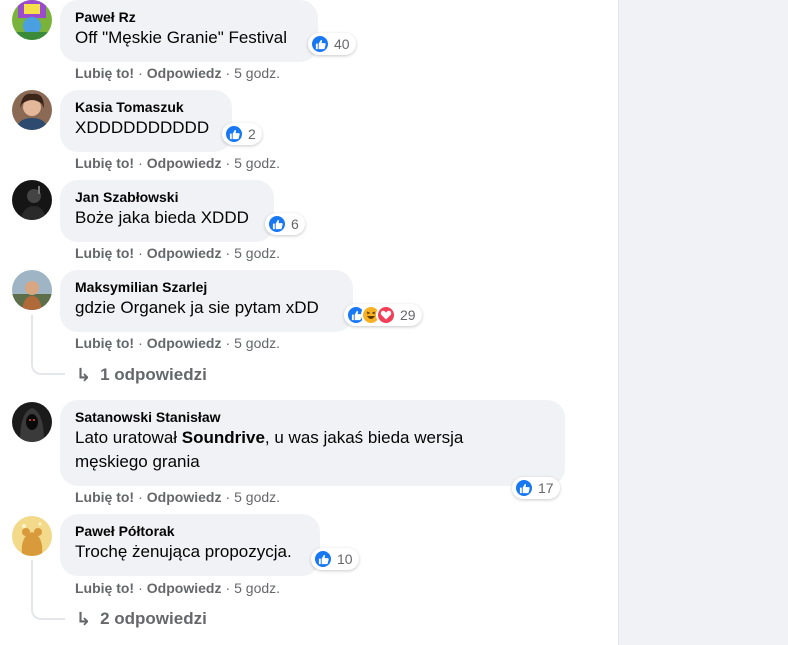 This screenshot has width=788, height=645. I want to click on reaction-summary: 10, so click(335, 559).